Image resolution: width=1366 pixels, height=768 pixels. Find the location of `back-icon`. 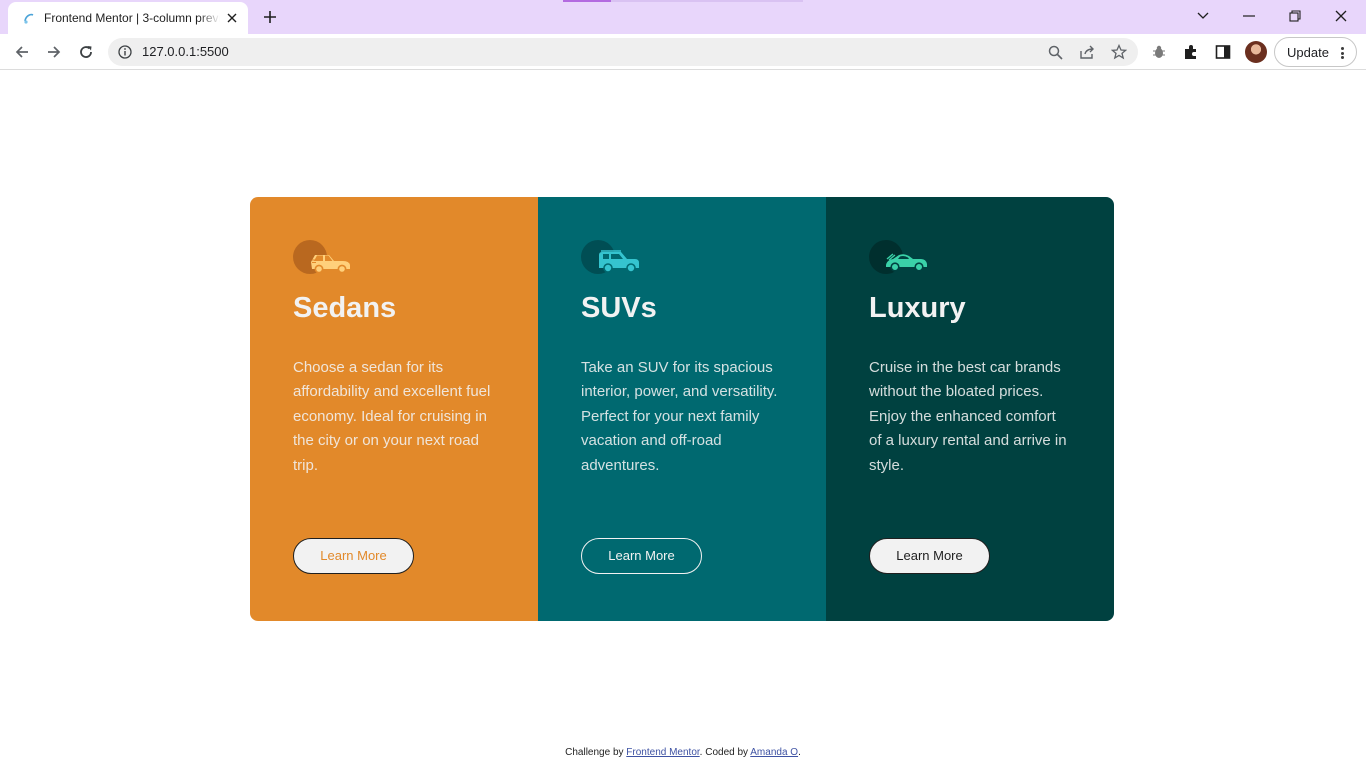

back-icon is located at coordinates (22, 52).